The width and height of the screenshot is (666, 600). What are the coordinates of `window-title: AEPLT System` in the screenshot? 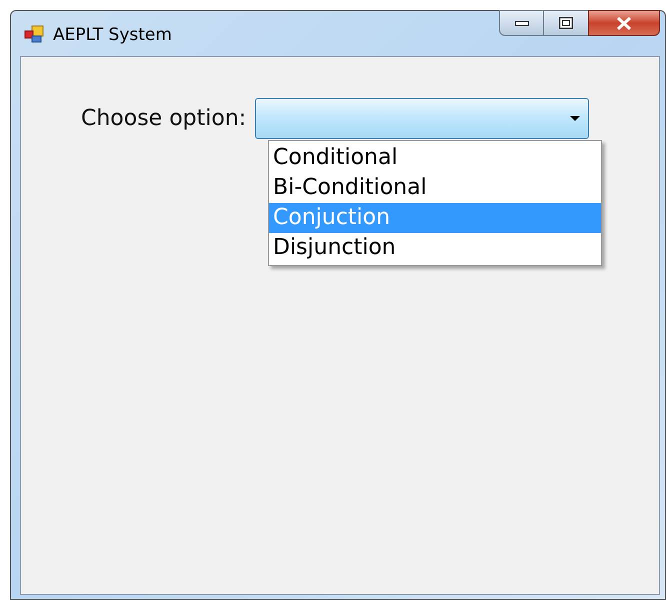 It's located at (112, 35).